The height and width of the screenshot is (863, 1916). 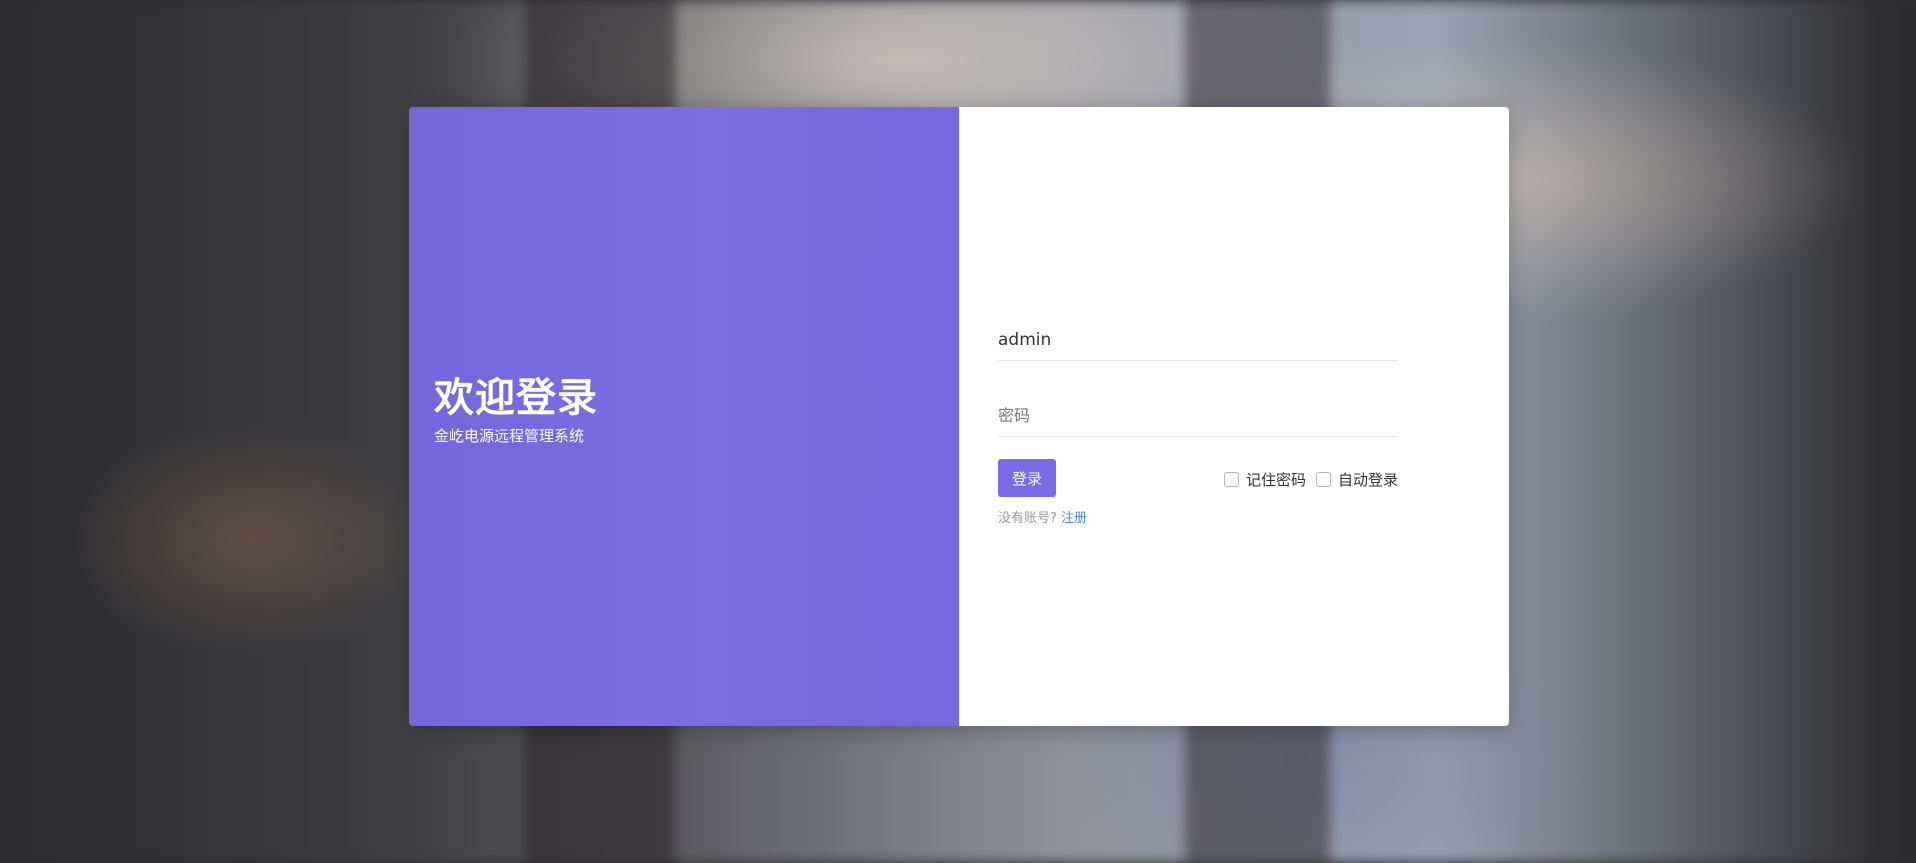 I want to click on system-name: 金屹电源远程管理系统, so click(x=509, y=436).